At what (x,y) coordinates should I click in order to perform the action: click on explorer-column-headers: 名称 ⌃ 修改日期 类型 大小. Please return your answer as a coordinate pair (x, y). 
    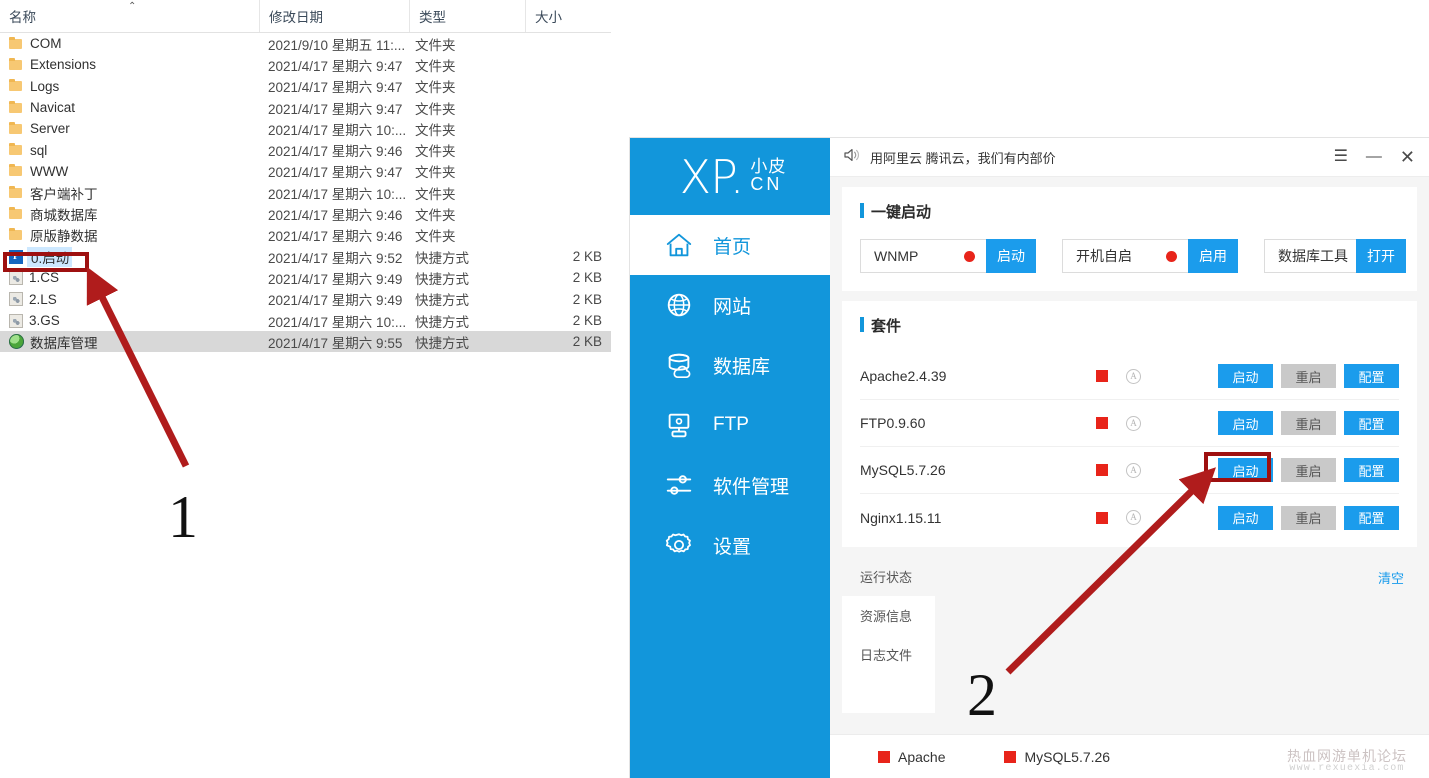
    Looking at the image, I should click on (305, 16).